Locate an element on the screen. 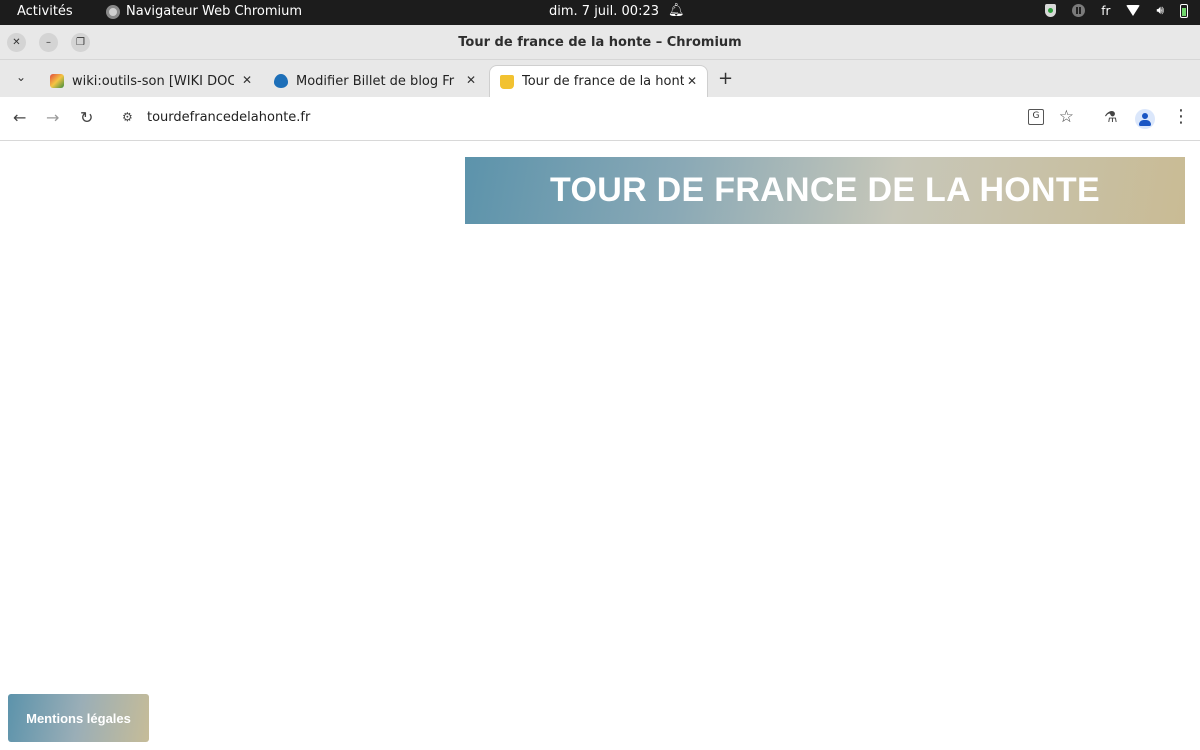 This screenshot has height=750, width=1200. tab-title: Modifier Billet de blog Fr is located at coordinates (375, 81).